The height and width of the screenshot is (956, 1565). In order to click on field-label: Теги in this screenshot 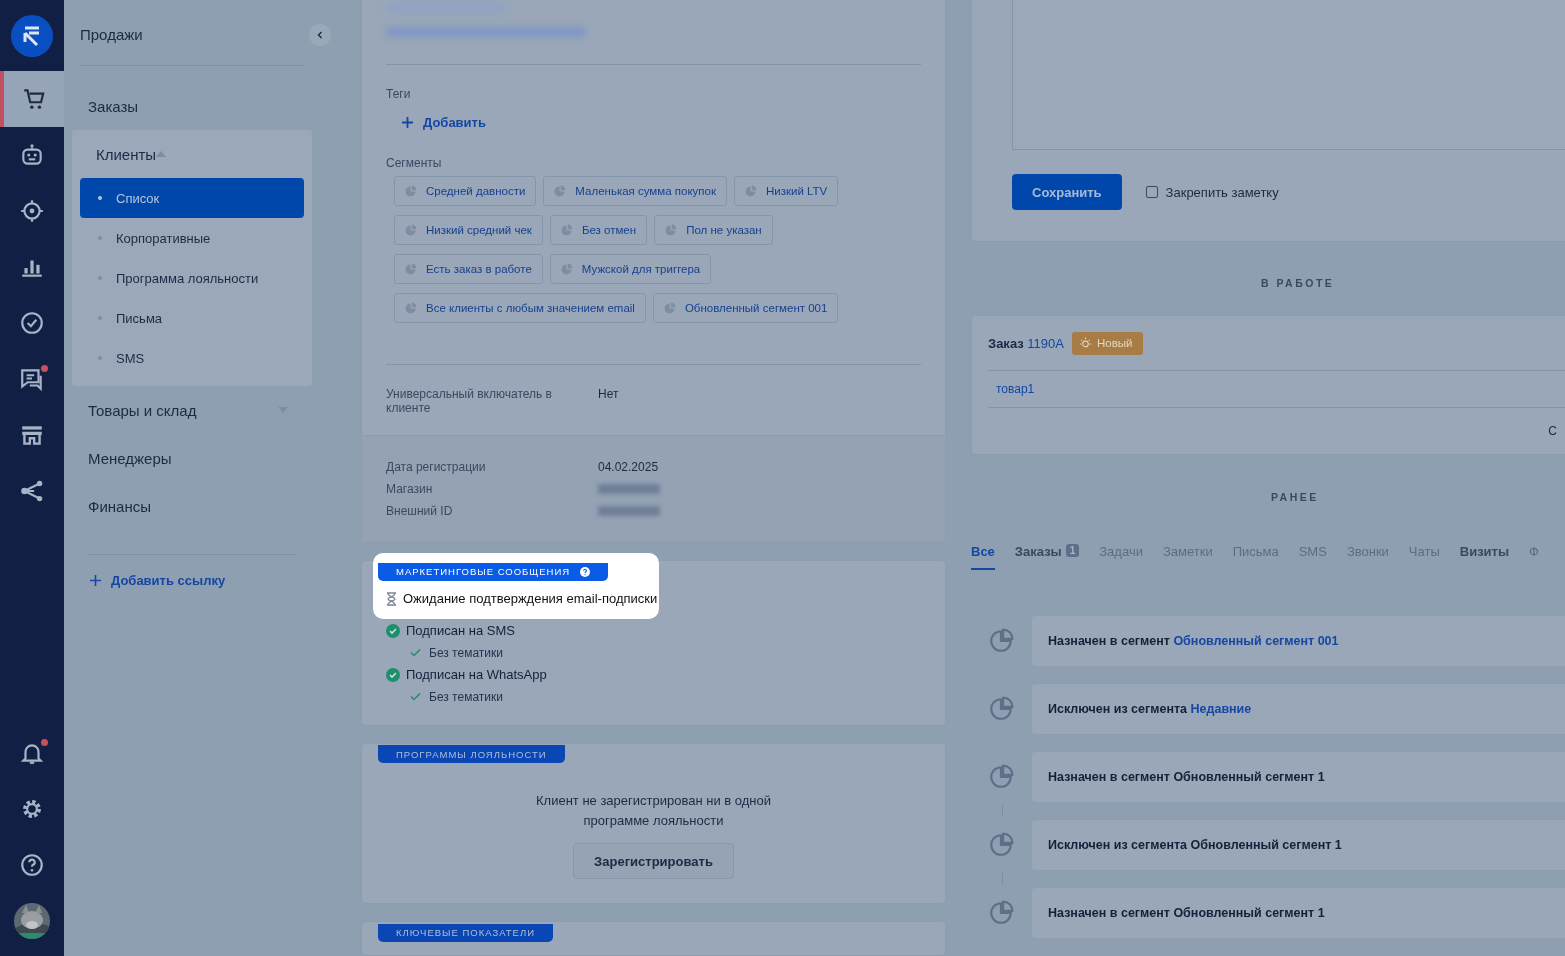, I will do `click(399, 94)`.